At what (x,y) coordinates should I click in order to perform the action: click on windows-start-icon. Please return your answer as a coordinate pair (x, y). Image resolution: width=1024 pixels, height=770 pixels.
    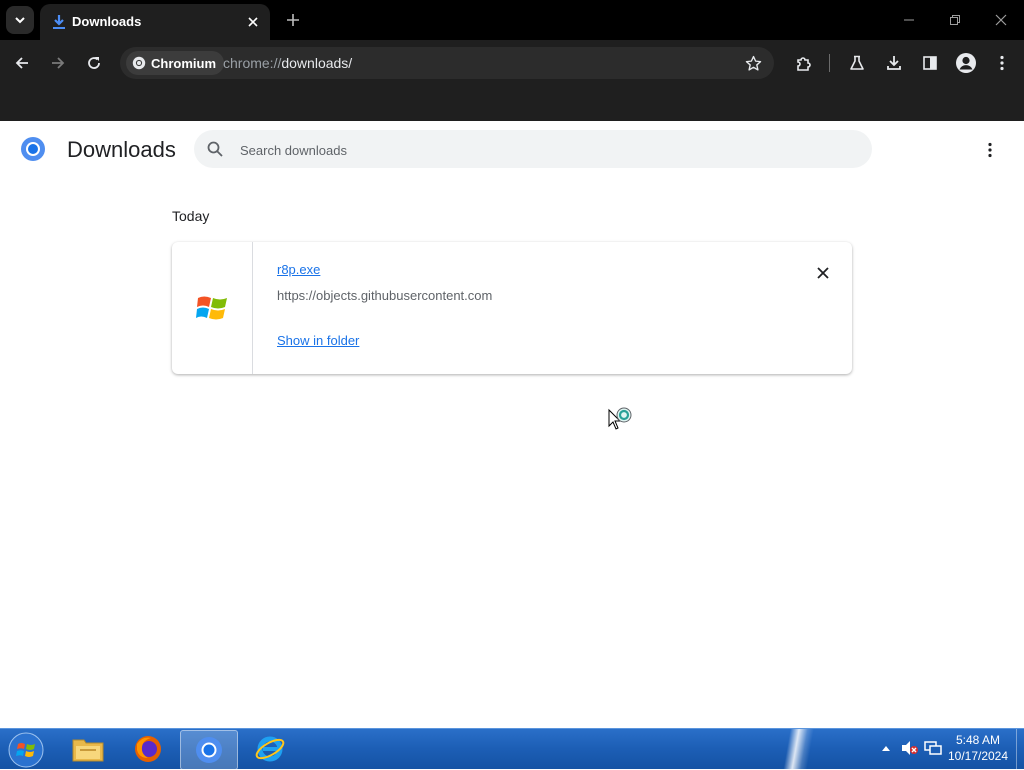
    Looking at the image, I should click on (26, 750).